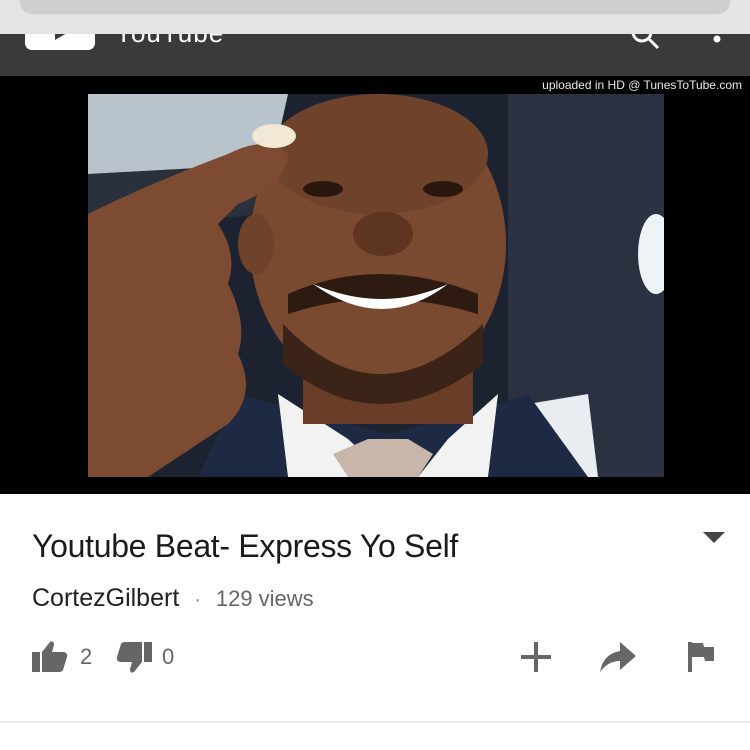 This screenshot has width=750, height=750. I want to click on thumbs-down-icon, so click(134, 658).